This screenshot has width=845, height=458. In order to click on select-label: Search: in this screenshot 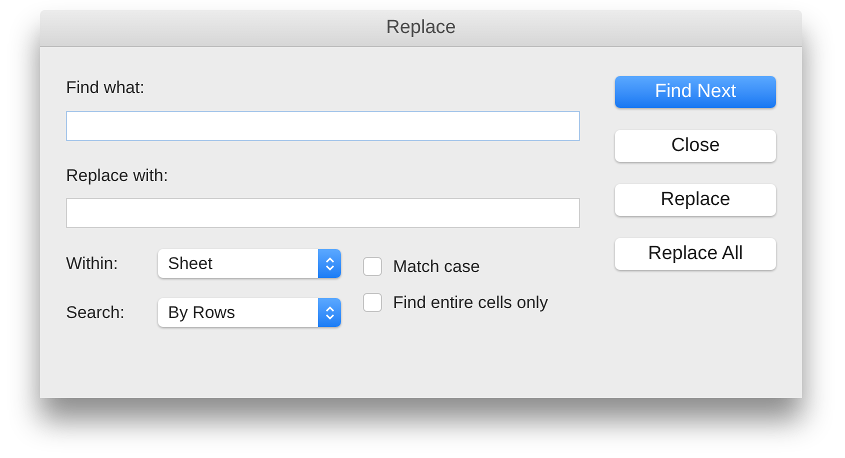, I will do `click(96, 313)`.